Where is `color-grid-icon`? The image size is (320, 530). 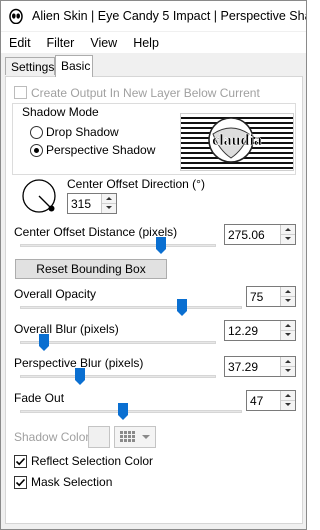 color-grid-icon is located at coordinates (135, 436).